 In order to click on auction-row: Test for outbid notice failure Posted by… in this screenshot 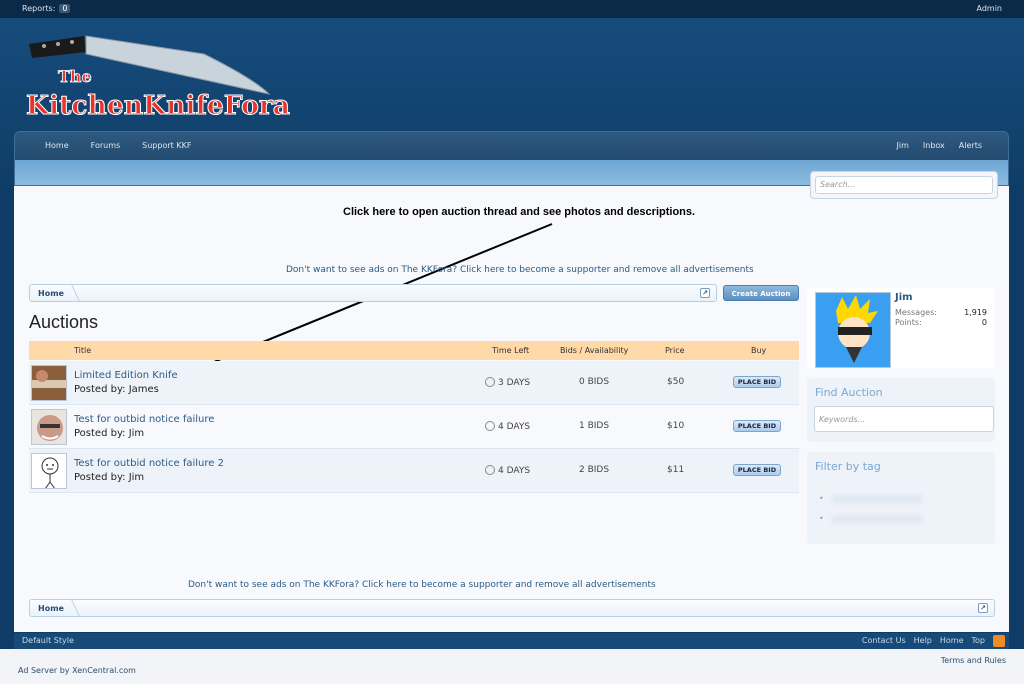, I will do `click(414, 427)`.